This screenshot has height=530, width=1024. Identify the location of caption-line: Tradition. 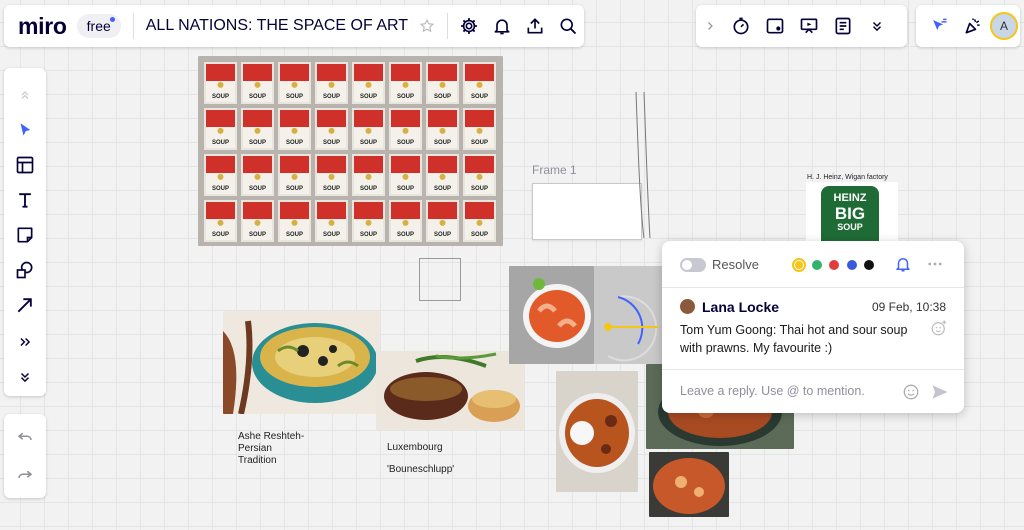
(257, 460).